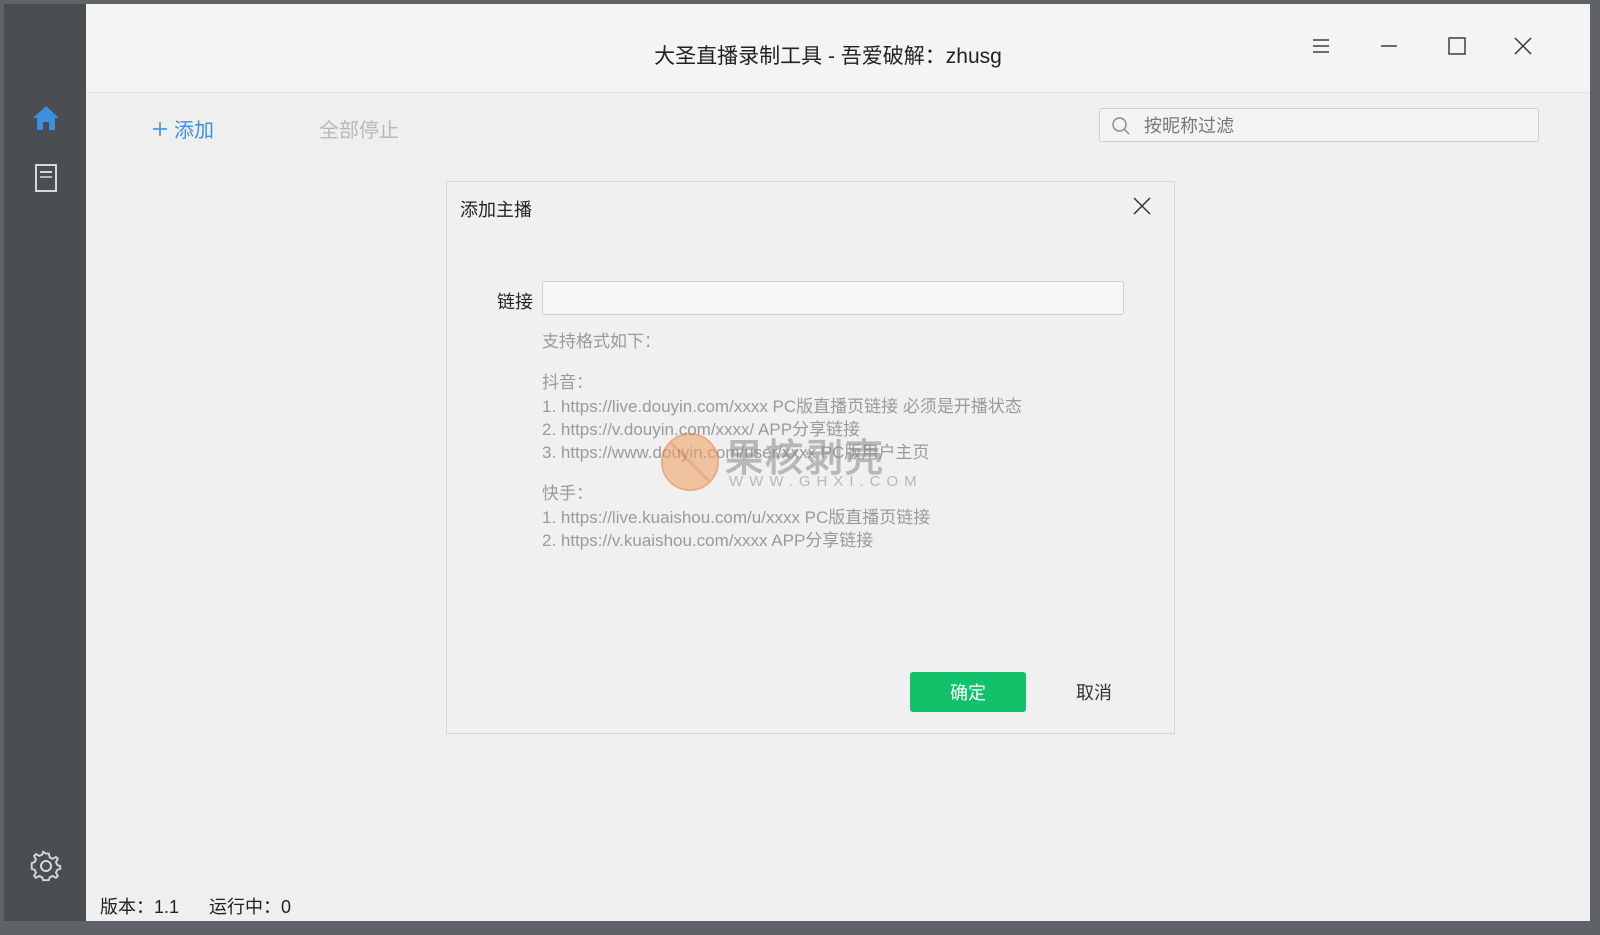 Image resolution: width=1600 pixels, height=935 pixels. I want to click on sidebar, so click(45, 462).